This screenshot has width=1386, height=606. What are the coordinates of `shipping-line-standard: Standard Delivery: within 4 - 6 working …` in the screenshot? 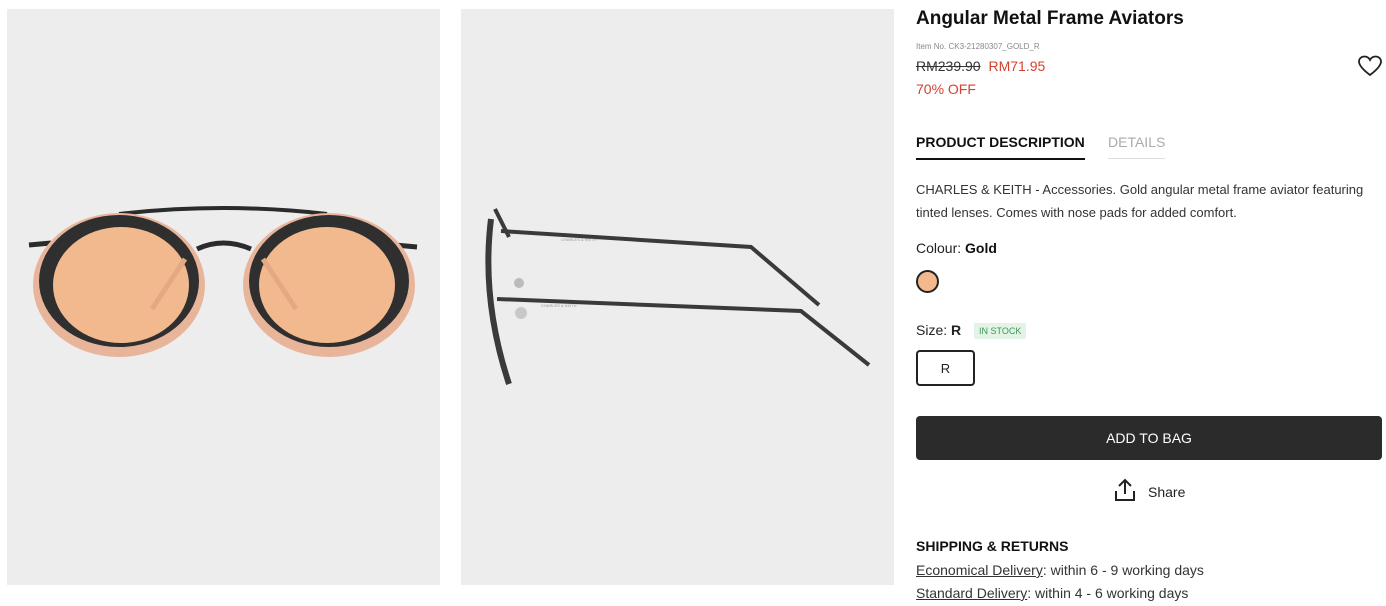 It's located at (1052, 593).